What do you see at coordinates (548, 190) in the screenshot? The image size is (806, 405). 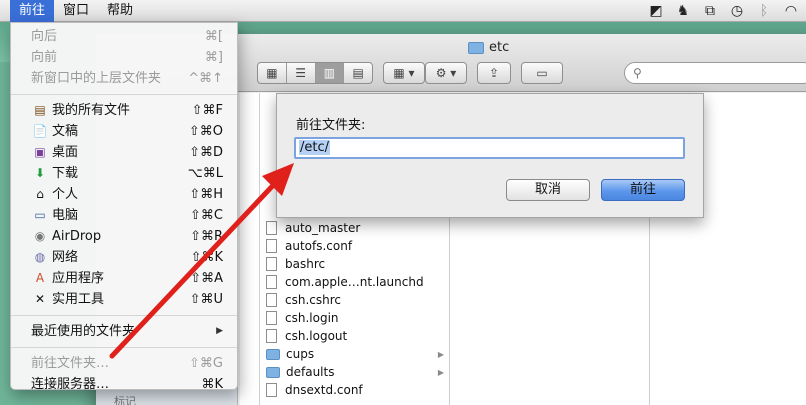 I see `cancel-button: 取消` at bounding box center [548, 190].